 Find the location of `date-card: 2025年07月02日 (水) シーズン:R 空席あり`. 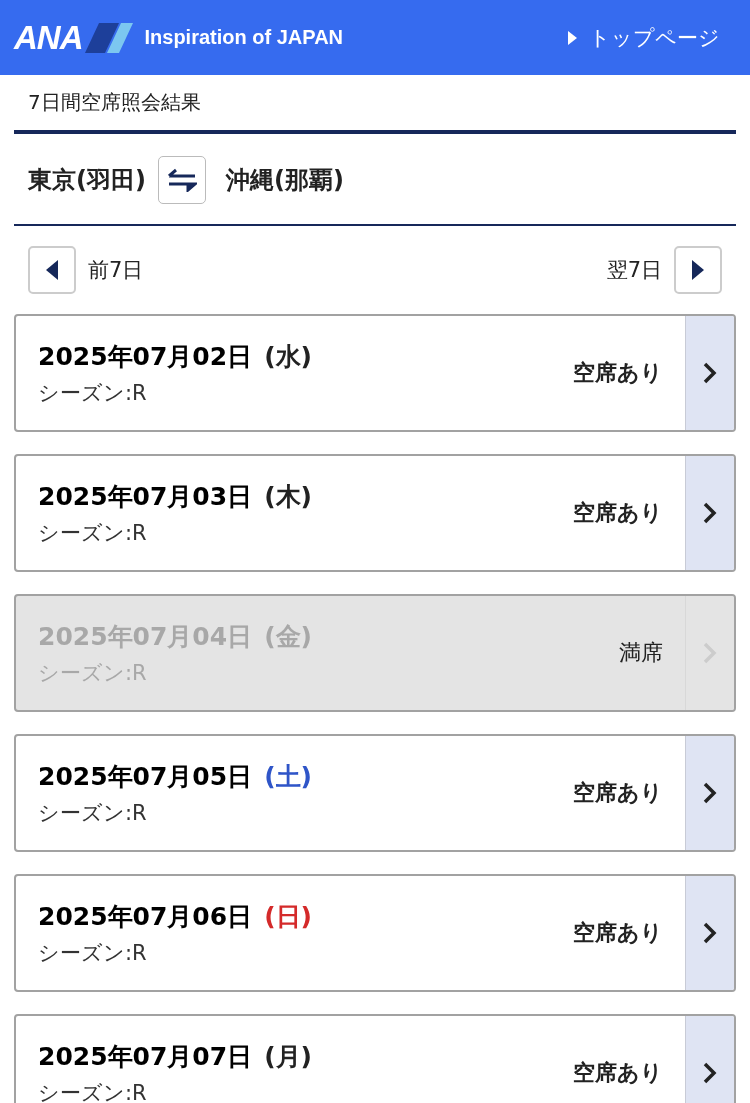

date-card: 2025年07月02日 (水) シーズン:R 空席あり is located at coordinates (375, 373).